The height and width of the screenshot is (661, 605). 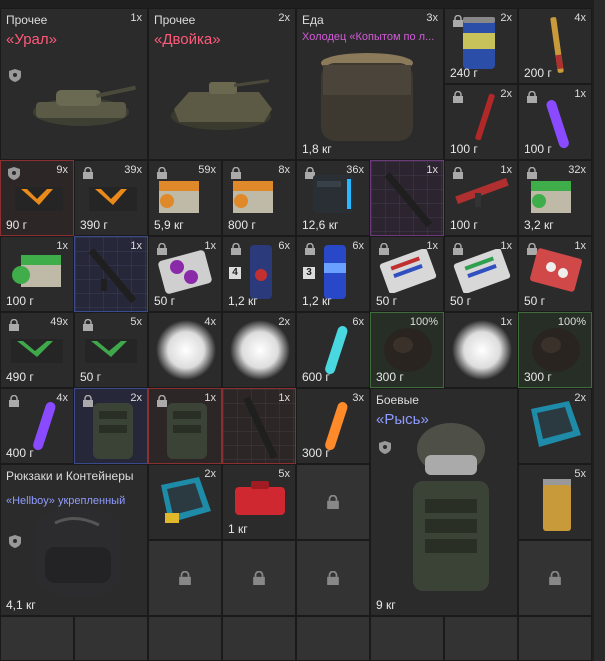 I want to click on category-label: Боевые, so click(x=397, y=400).